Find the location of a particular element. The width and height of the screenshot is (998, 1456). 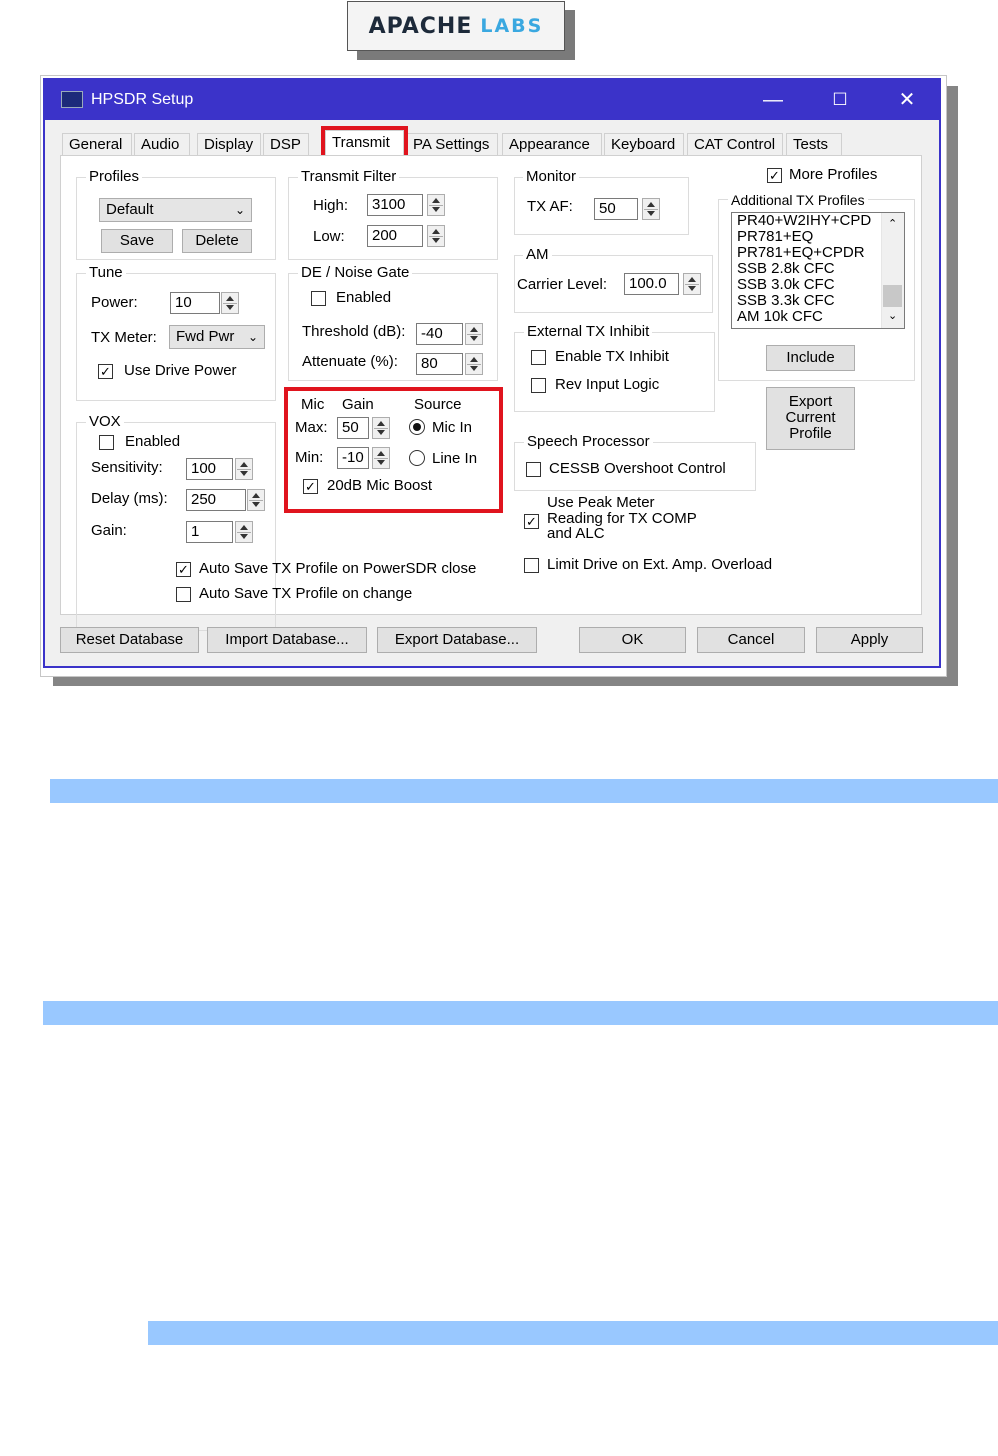

tab-cat-control: CAT Control is located at coordinates (735, 144).